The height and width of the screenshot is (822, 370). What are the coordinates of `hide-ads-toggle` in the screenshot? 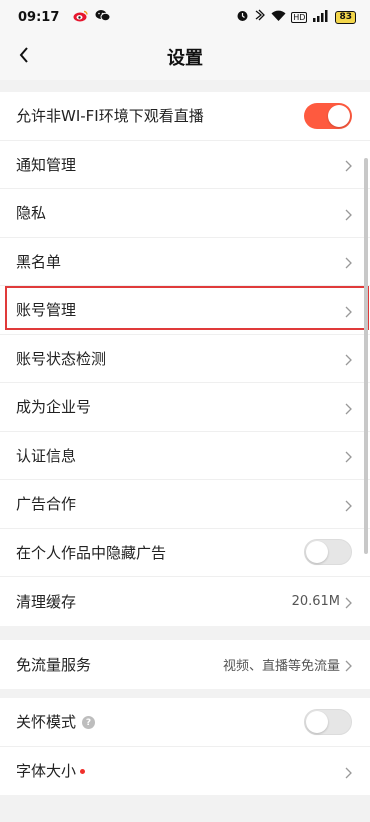 It's located at (328, 552).